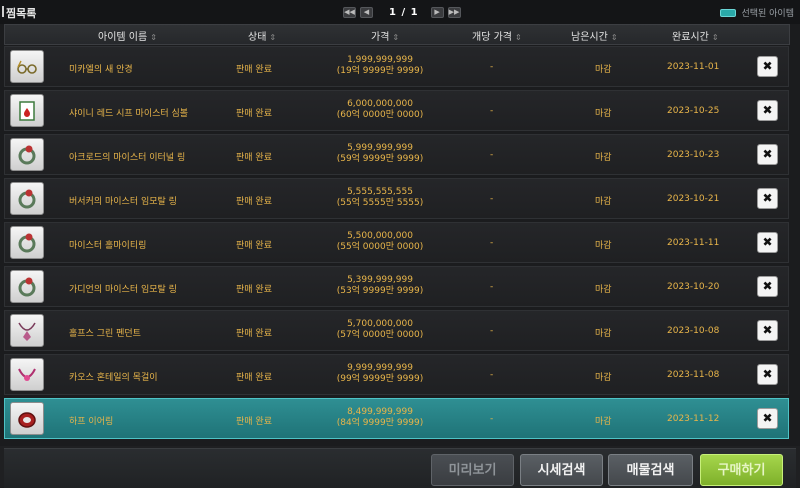 The height and width of the screenshot is (488, 800). What do you see at coordinates (101, 68) in the screenshot?
I see `item-name: 미카엘의 새 안경` at bounding box center [101, 68].